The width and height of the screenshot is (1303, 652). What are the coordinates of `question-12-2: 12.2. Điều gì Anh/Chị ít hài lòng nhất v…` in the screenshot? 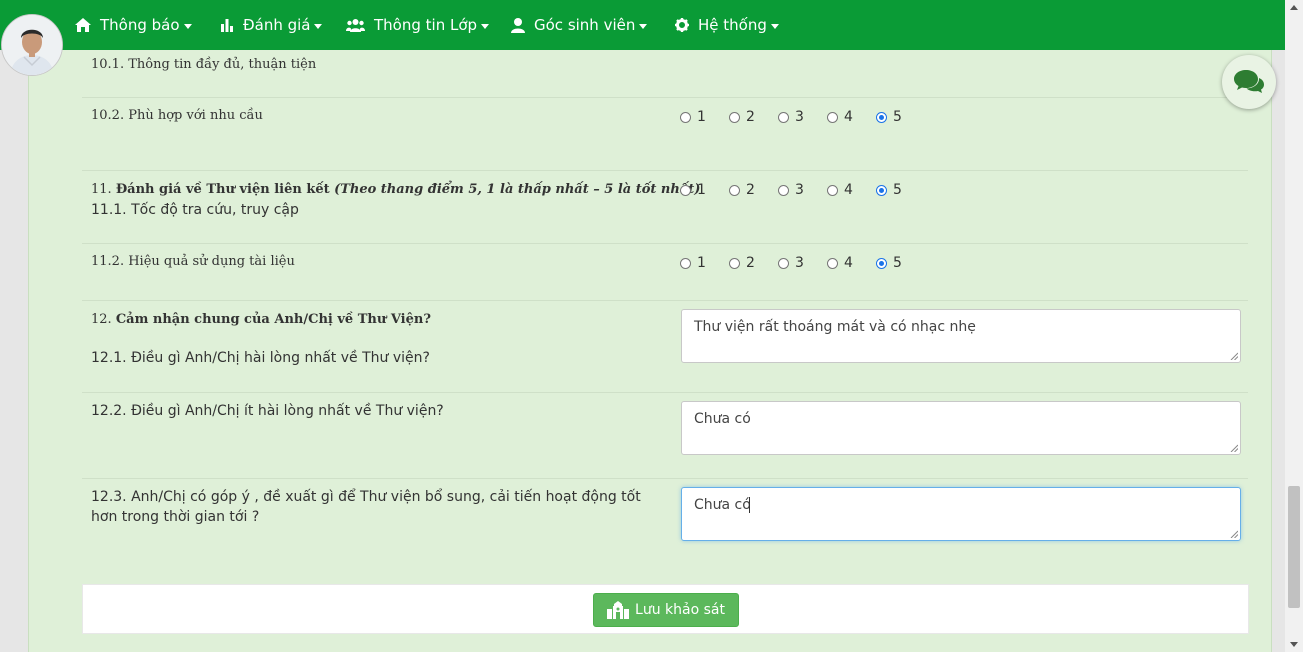 It's located at (267, 411).